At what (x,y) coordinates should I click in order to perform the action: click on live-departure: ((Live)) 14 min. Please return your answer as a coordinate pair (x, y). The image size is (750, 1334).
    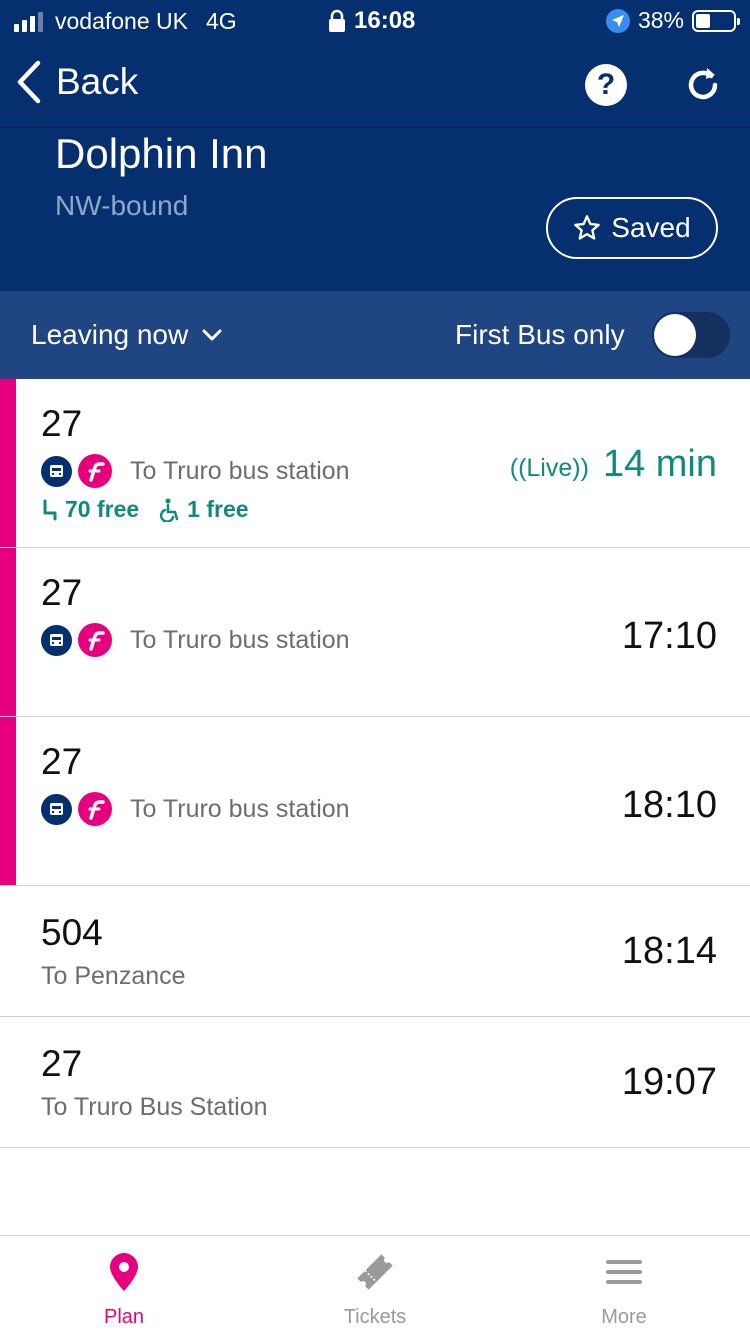
    Looking at the image, I should click on (613, 464).